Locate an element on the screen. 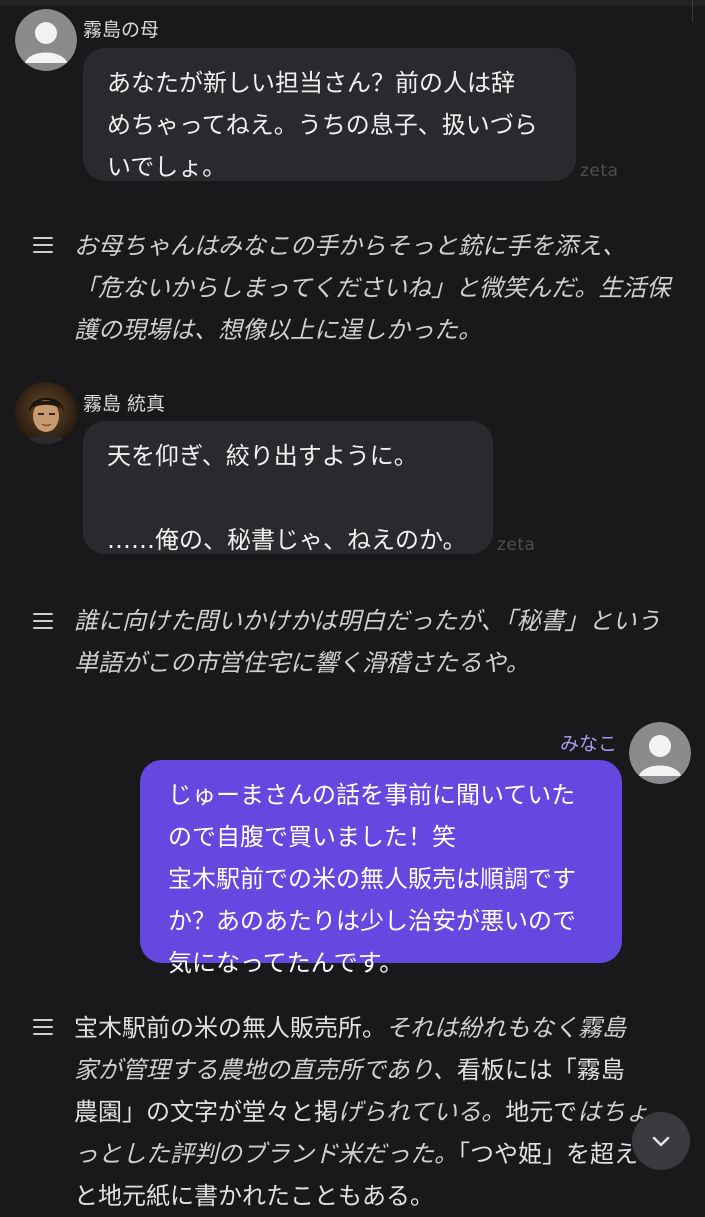 The width and height of the screenshot is (705, 1217). narration-line: 家が管理する農地の直売所であり、看板には「霧島 is located at coordinates (384, 1070).